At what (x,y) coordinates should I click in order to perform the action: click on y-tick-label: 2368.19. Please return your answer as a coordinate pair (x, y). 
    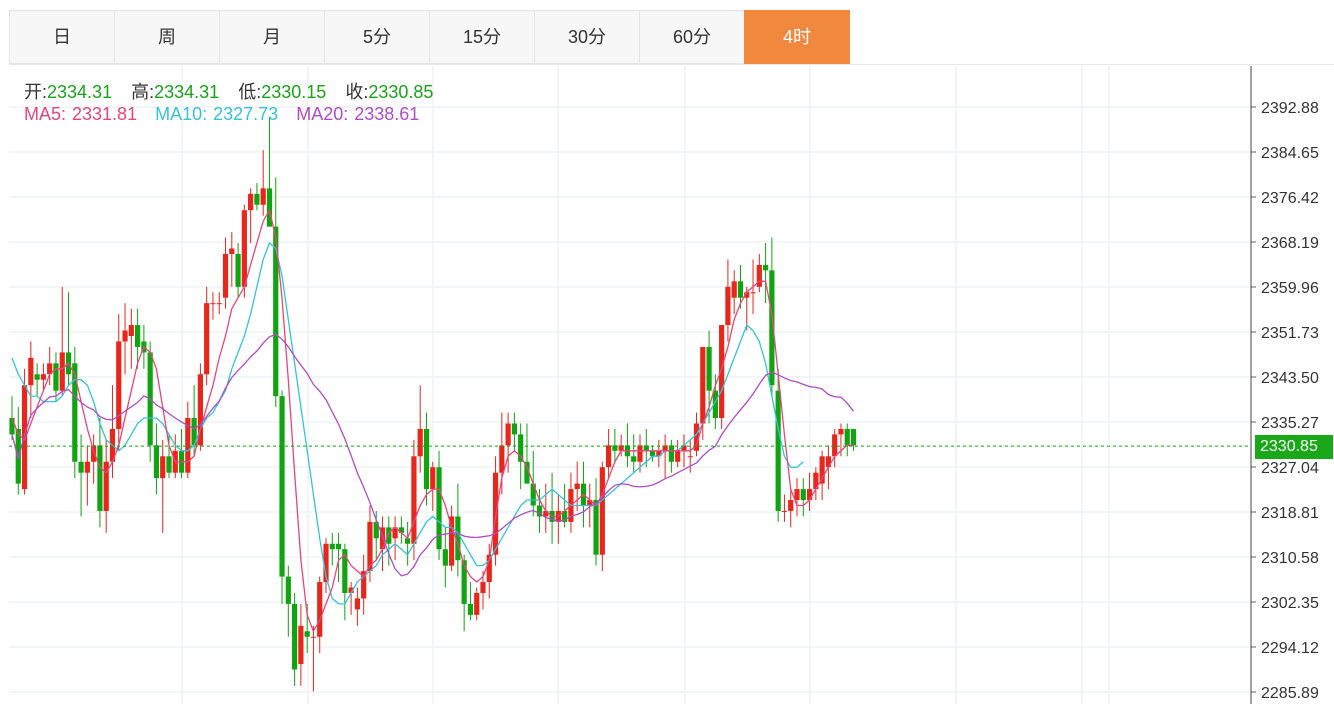
    Looking at the image, I should click on (1290, 243).